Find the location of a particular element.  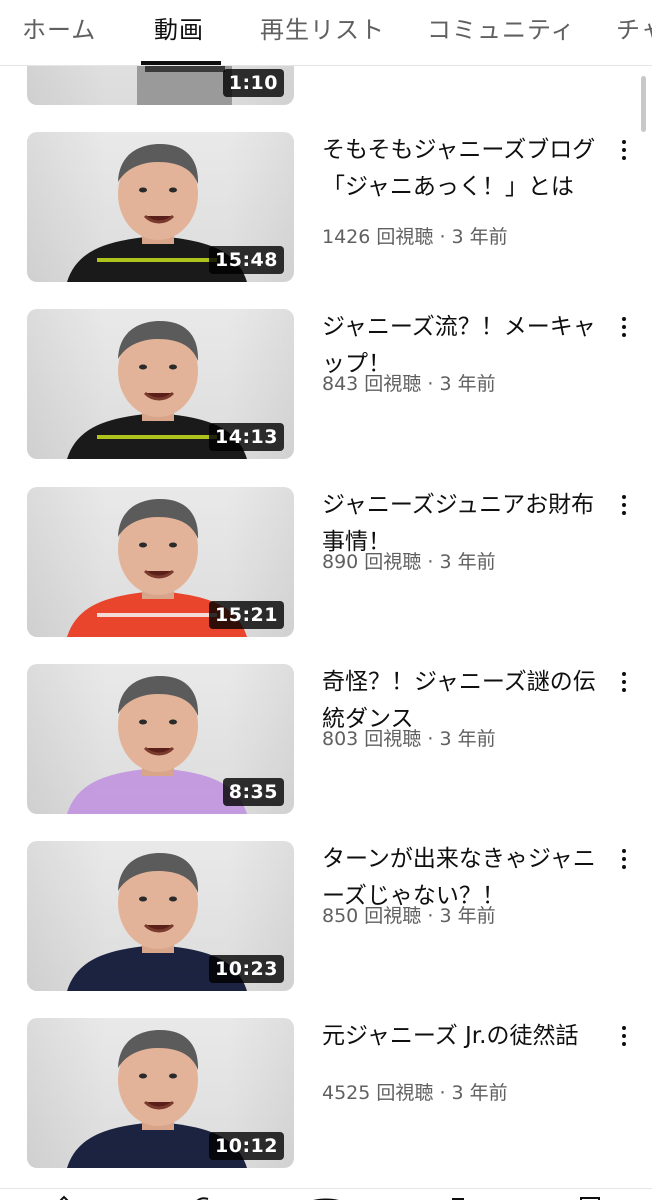

video-row: 8:35 奇怪？！ジャニーズ謎の伝統ダンス 803 回視聴 · 3 年前 is located at coordinates (326, 740).